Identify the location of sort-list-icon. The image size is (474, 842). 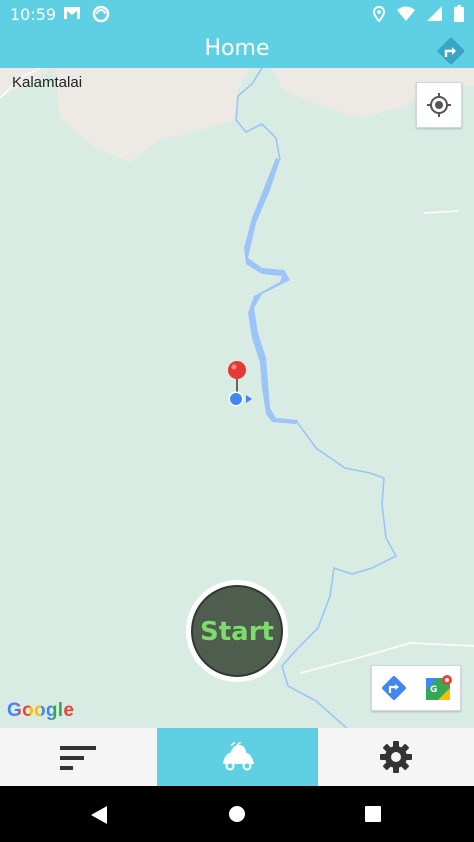
(78, 758).